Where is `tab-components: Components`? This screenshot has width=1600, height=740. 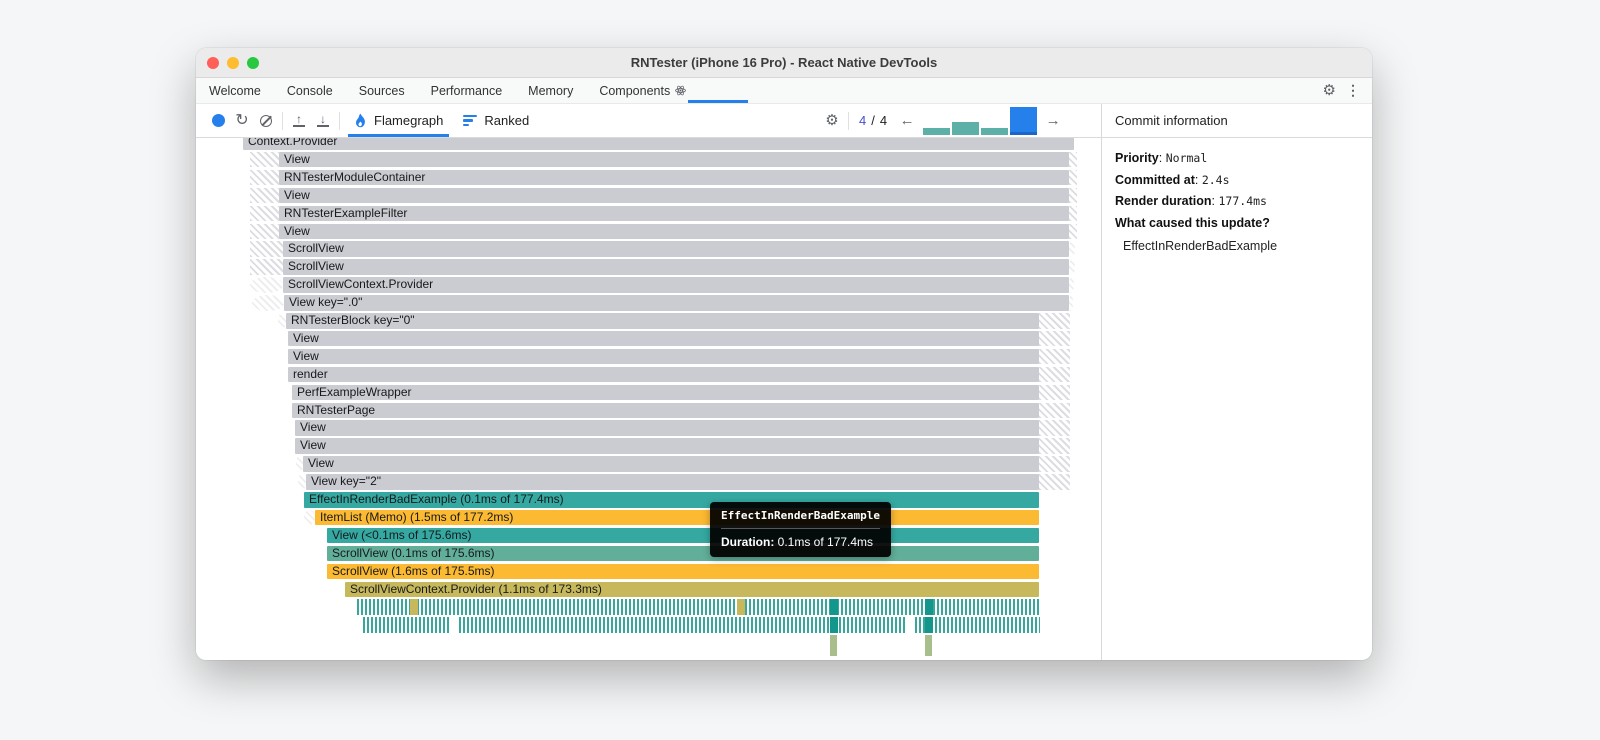
tab-components: Components is located at coordinates (642, 90).